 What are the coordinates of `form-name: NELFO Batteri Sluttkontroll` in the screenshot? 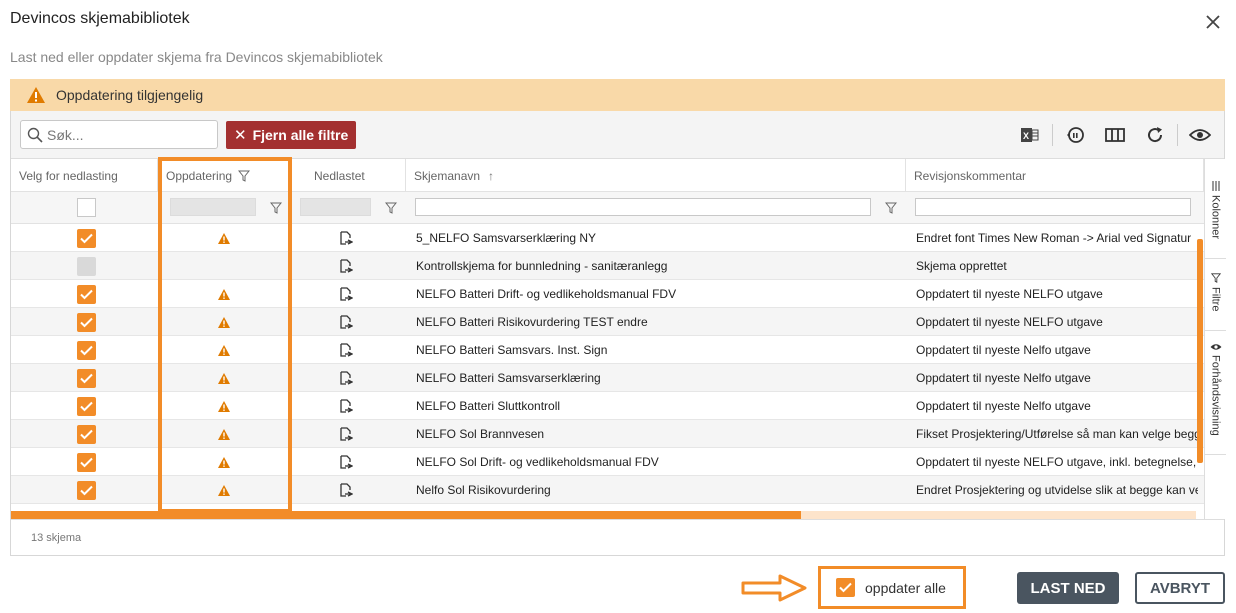 It's located at (488, 406).